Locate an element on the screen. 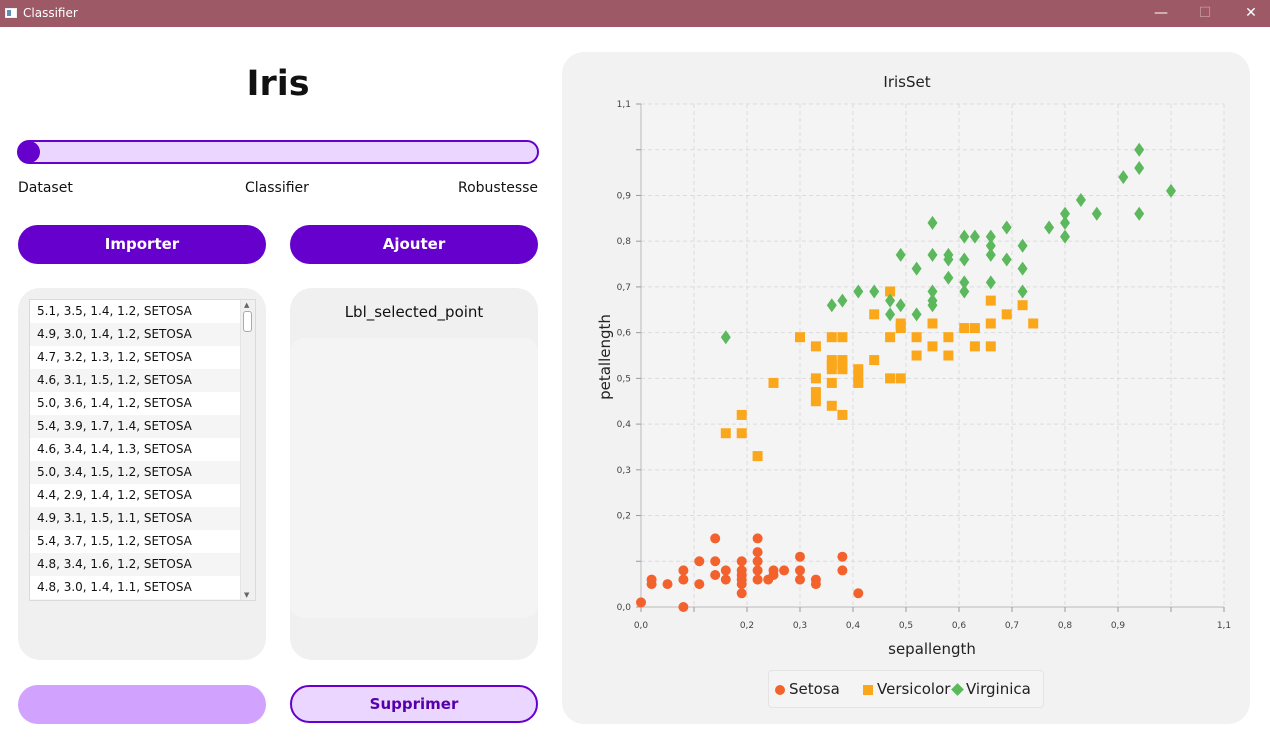 This screenshot has width=1270, height=744. list-item: 4.8, 3.4, 1.6, 1.2, SETOSA is located at coordinates (135, 564).